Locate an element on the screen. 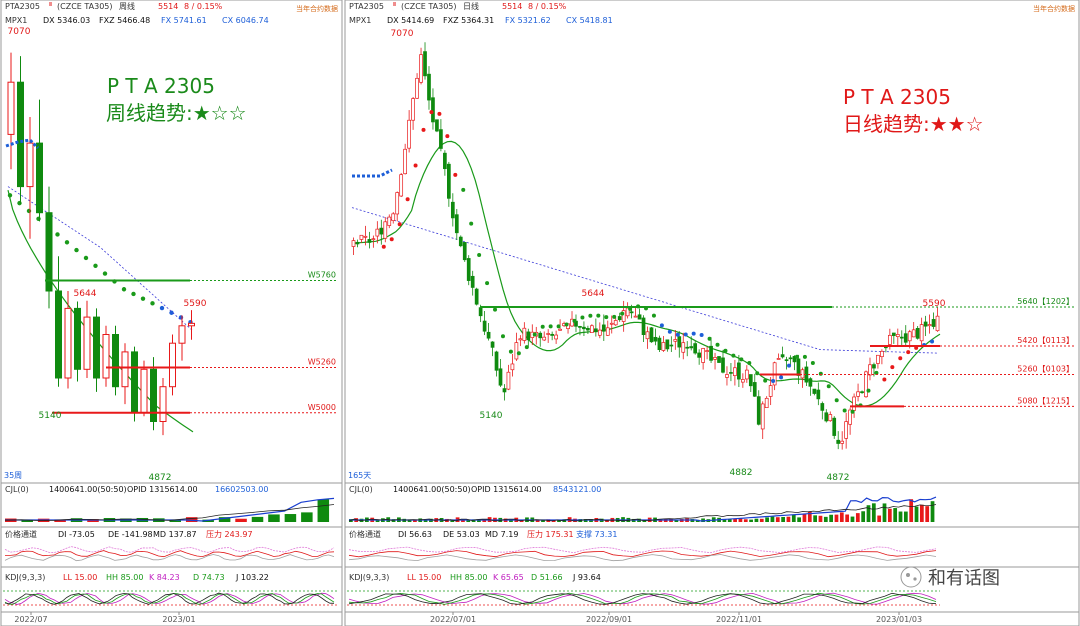  kdj-ll: LL 15.00 is located at coordinates (80, 577).